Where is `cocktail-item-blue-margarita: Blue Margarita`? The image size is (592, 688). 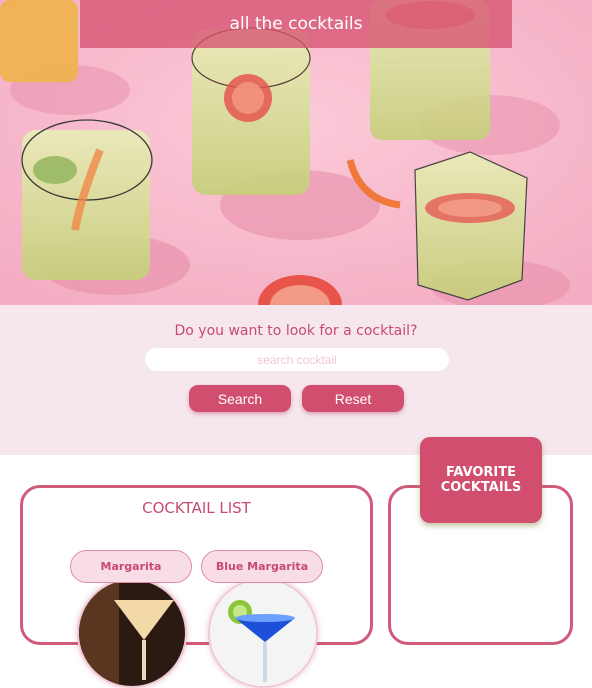
cocktail-item-blue-margarita: Blue Margarita is located at coordinates (263, 619).